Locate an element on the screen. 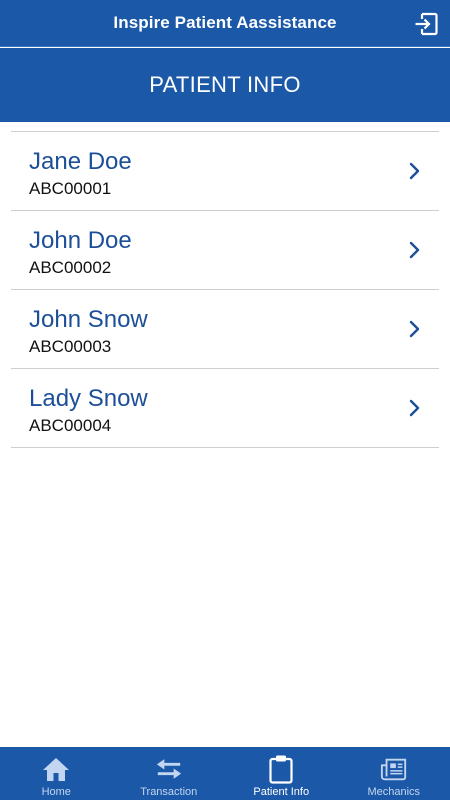  patient-name: John Snow is located at coordinates (88, 319).